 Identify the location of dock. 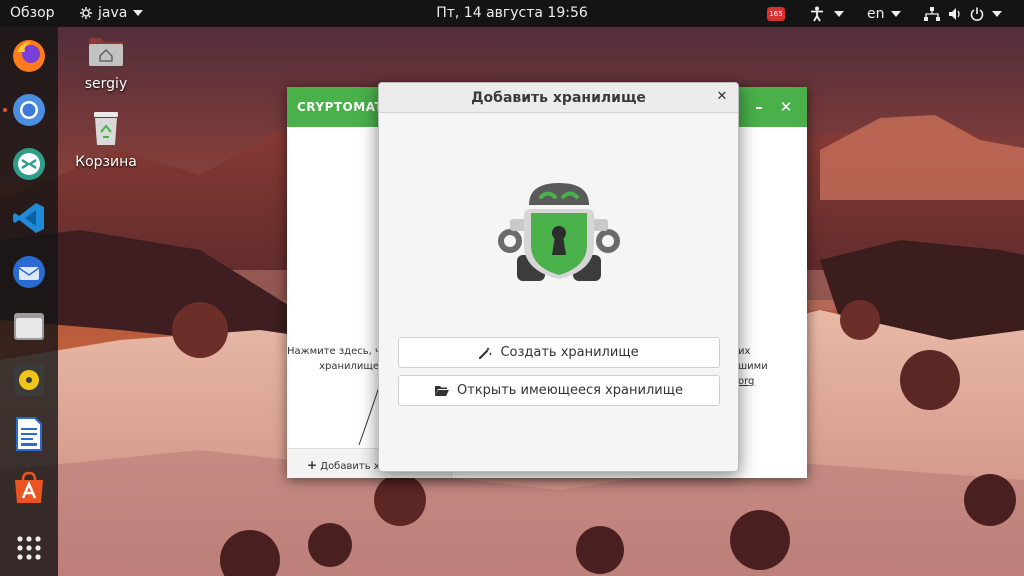
(29, 301).